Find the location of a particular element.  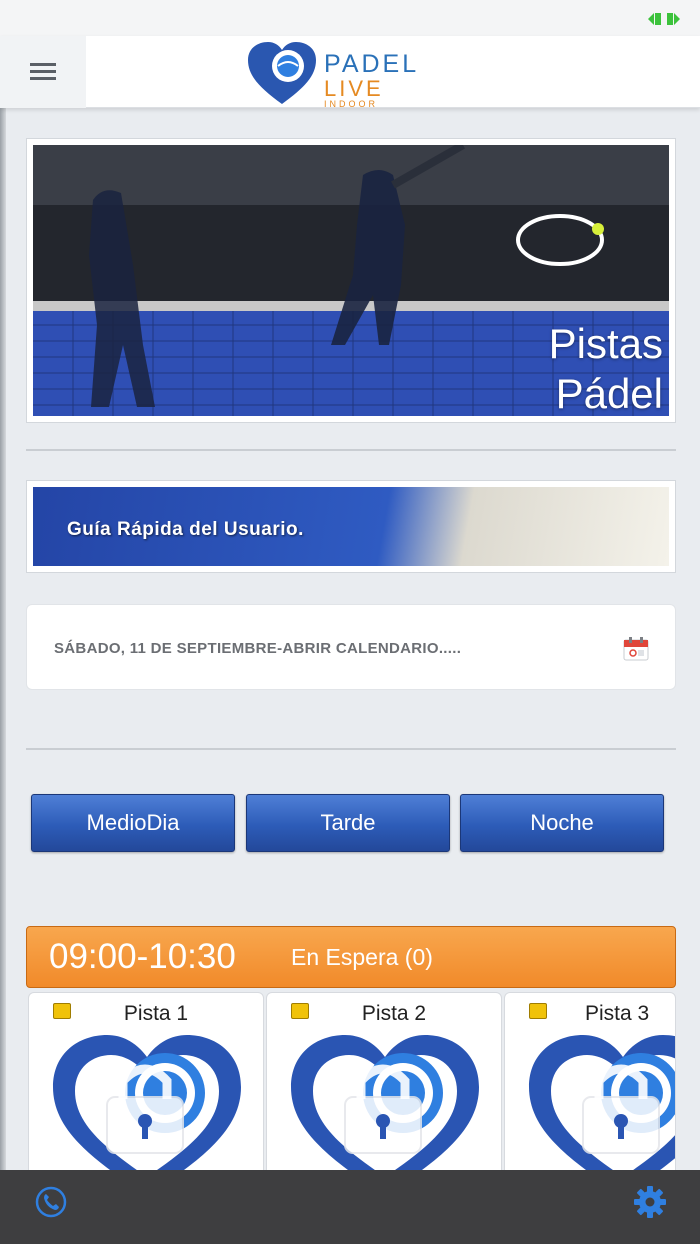

gear-icon is located at coordinates (650, 1202).